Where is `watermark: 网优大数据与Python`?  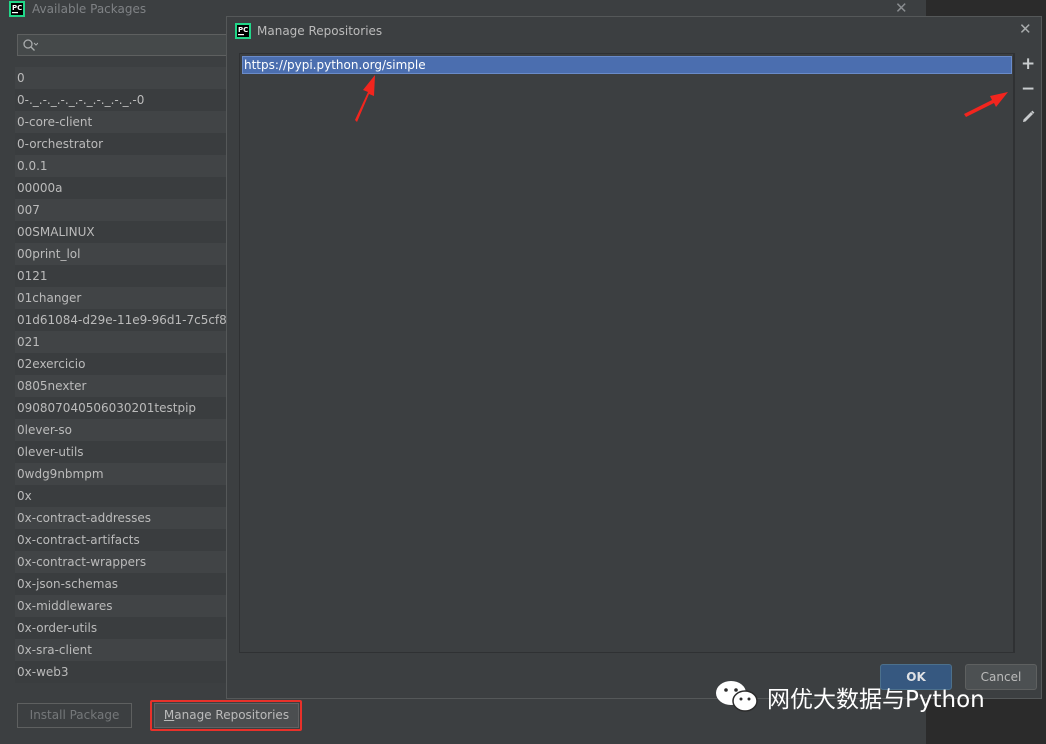 watermark: 网优大数据与Python is located at coordinates (872, 696).